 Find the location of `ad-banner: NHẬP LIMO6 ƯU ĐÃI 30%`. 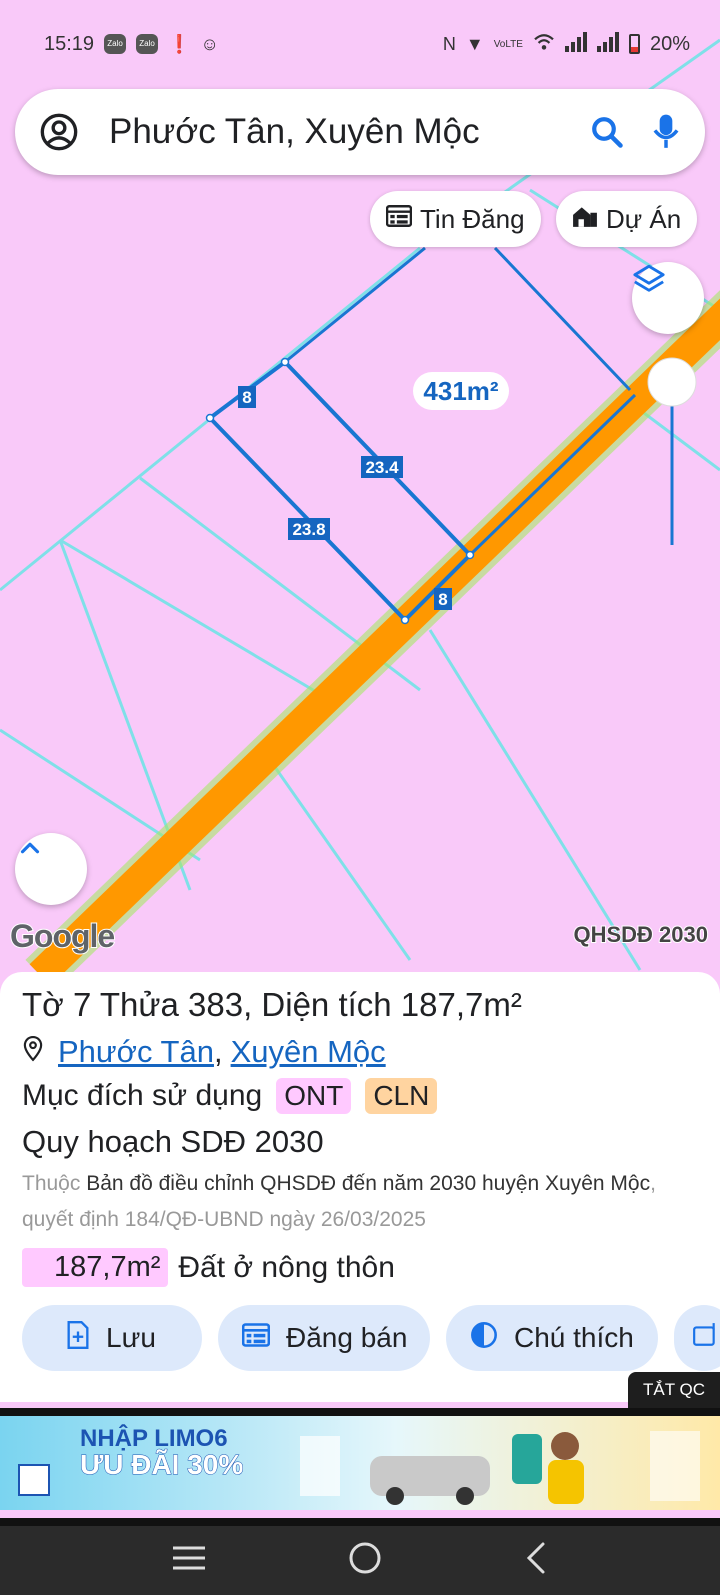

ad-banner: NHẬP LIMO6 ƯU ĐÃI 30% is located at coordinates (360, 1459).